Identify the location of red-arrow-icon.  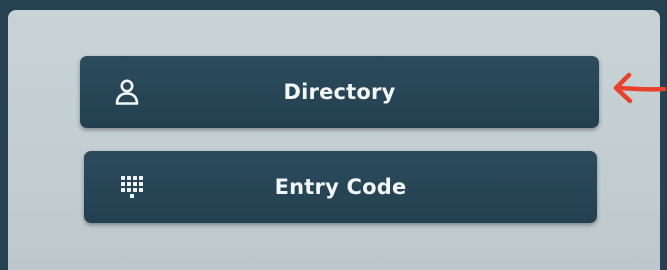
(640, 88).